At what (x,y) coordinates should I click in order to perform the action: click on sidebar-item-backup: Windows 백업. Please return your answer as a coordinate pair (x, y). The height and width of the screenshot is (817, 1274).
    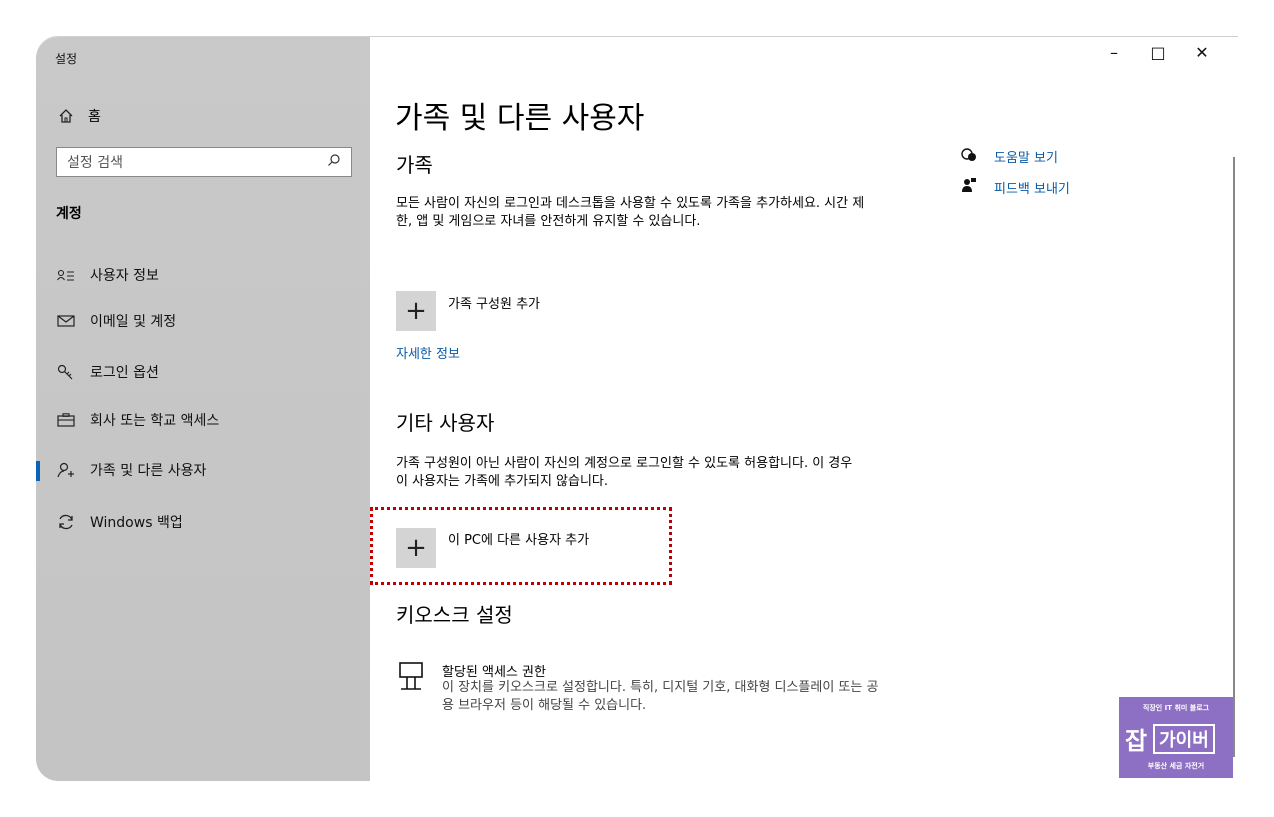
    Looking at the image, I should click on (203, 522).